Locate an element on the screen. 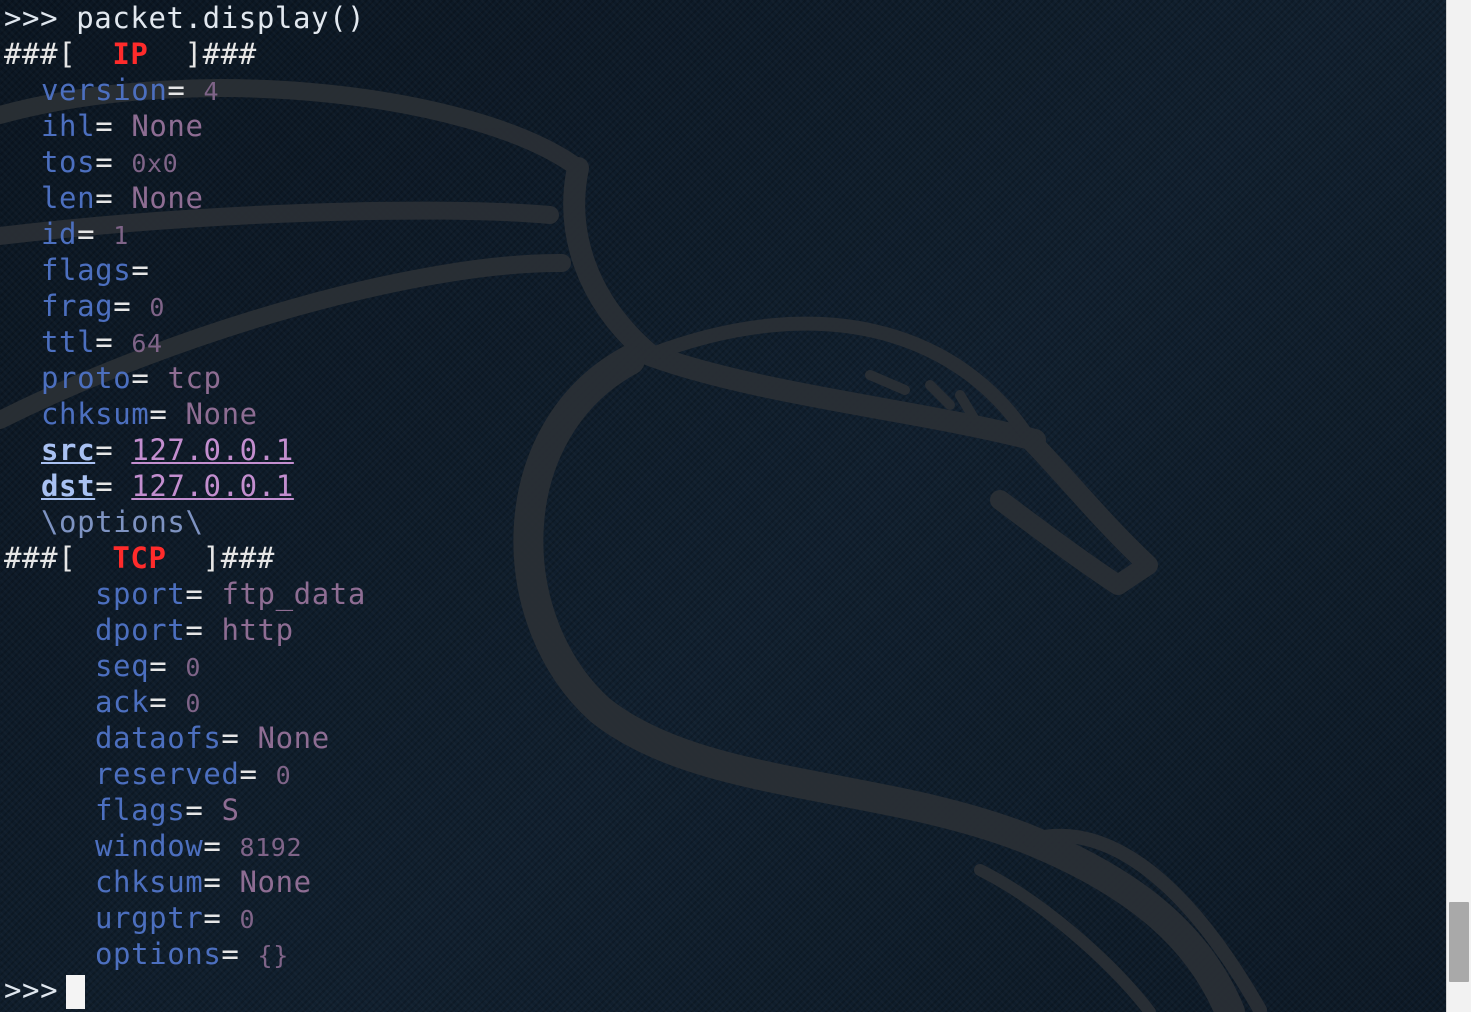 The height and width of the screenshot is (1012, 1471). field-ip-proto: proto= tcp is located at coordinates (131, 378).